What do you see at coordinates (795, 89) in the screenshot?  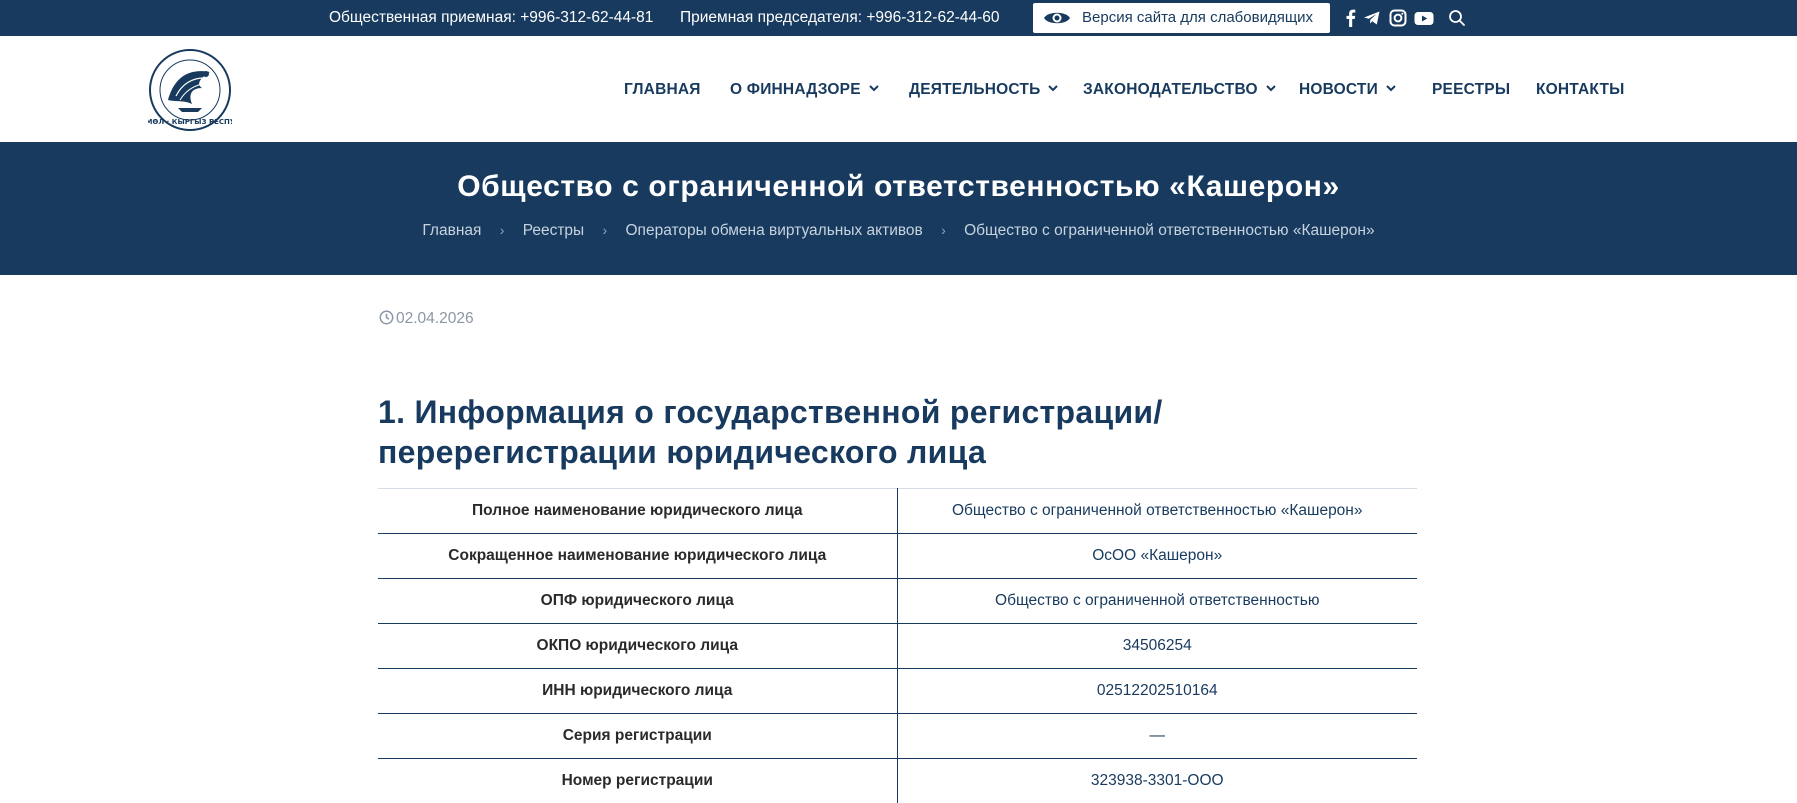 I see `nav-item-label: О ФИННАДЗОРЕ` at bounding box center [795, 89].